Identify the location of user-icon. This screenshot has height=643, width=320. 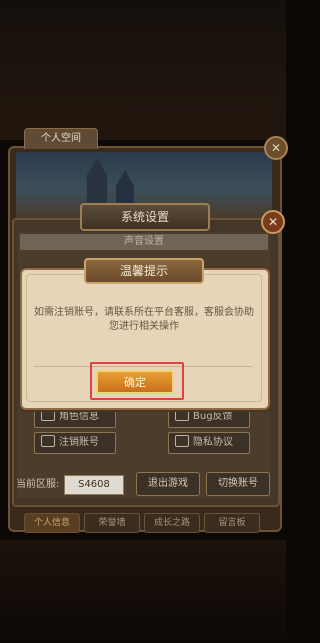
(48, 415).